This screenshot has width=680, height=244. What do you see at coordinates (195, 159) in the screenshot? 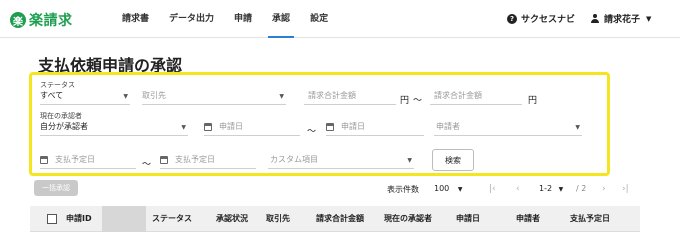
I see `payment-date-to-placeholder: 支払予定日` at bounding box center [195, 159].